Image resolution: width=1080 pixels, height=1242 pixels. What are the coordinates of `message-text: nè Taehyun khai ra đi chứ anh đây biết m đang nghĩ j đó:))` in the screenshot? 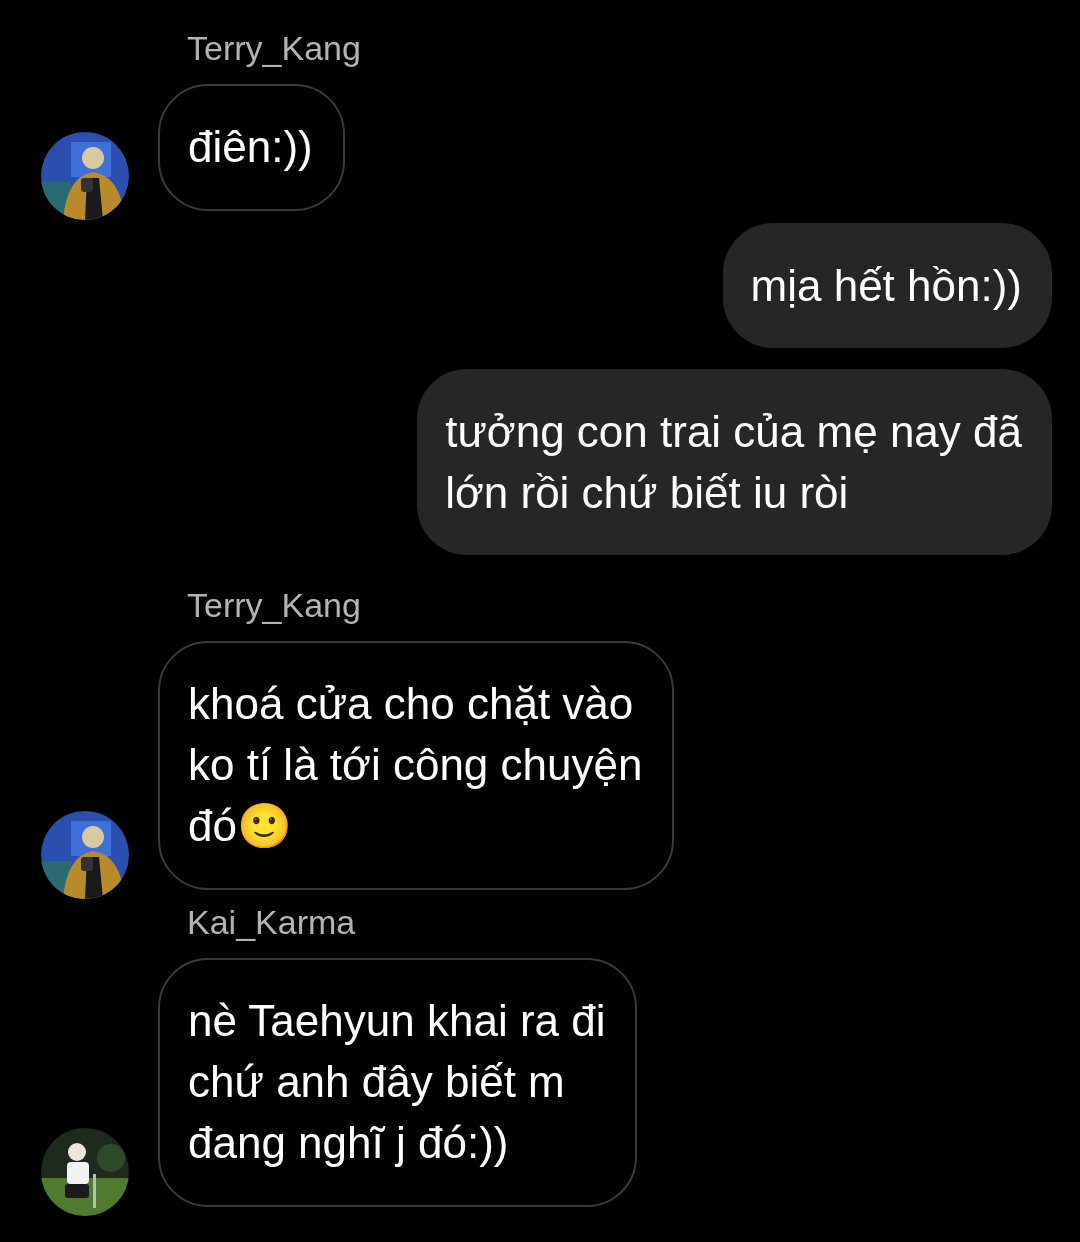 It's located at (397, 1082).